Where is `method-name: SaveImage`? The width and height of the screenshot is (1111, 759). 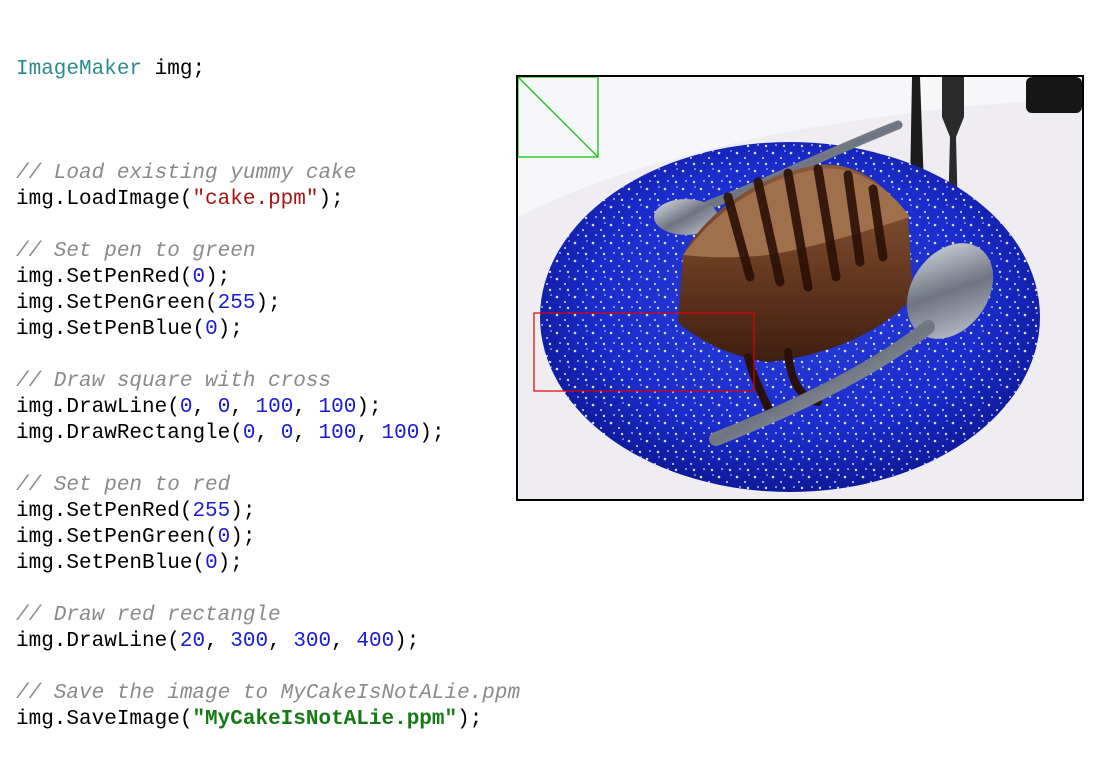 method-name: SaveImage is located at coordinates (123, 719).